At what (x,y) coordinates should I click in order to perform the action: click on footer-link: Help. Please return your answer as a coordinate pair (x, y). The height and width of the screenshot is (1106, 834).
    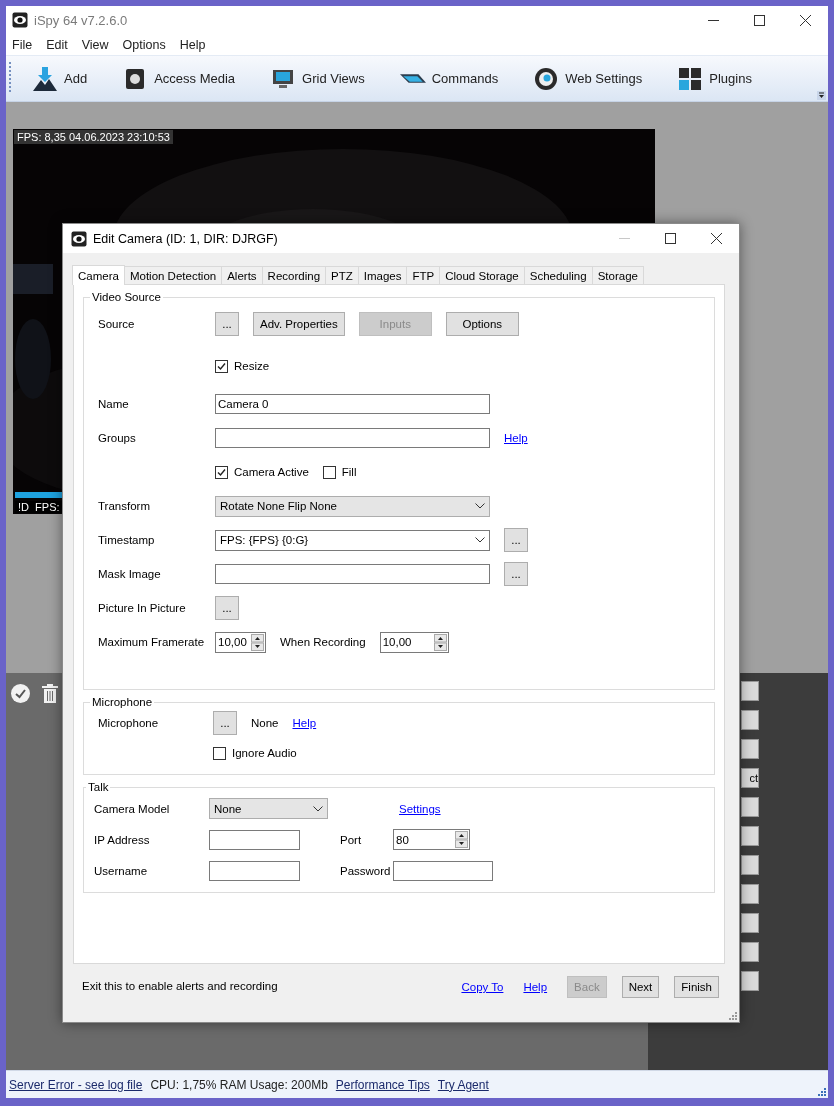
    Looking at the image, I should click on (535, 987).